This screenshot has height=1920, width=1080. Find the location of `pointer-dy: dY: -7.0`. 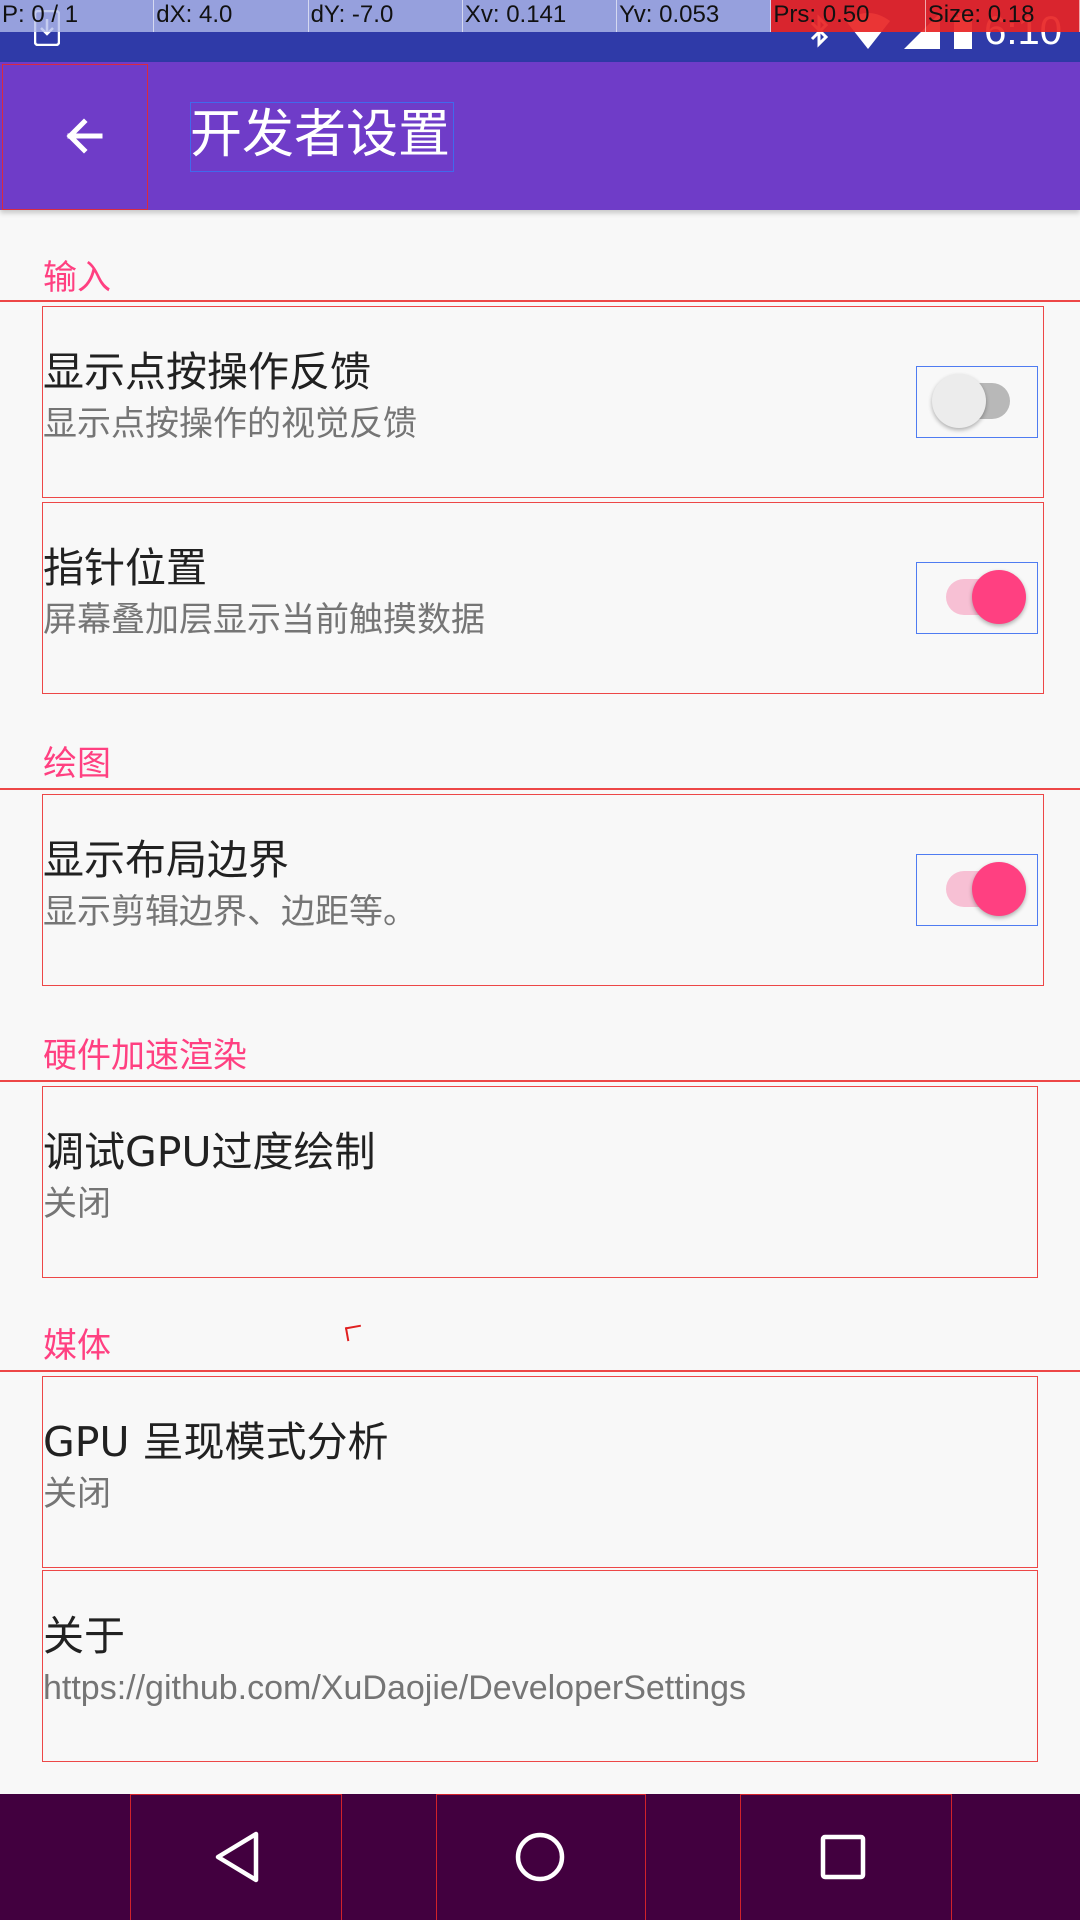

pointer-dy: dY: -7.0 is located at coordinates (385, 16).